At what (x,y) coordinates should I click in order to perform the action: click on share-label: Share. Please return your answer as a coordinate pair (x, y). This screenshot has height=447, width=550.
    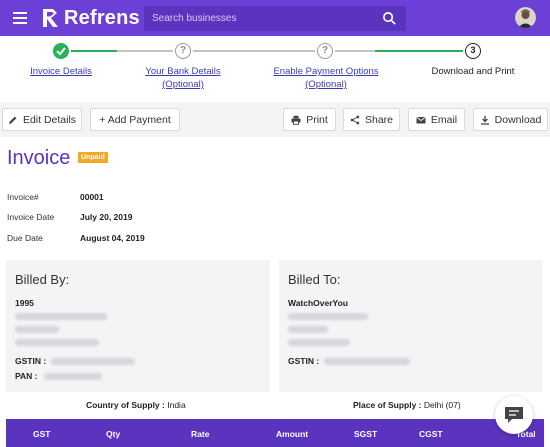
    Looking at the image, I should click on (379, 119).